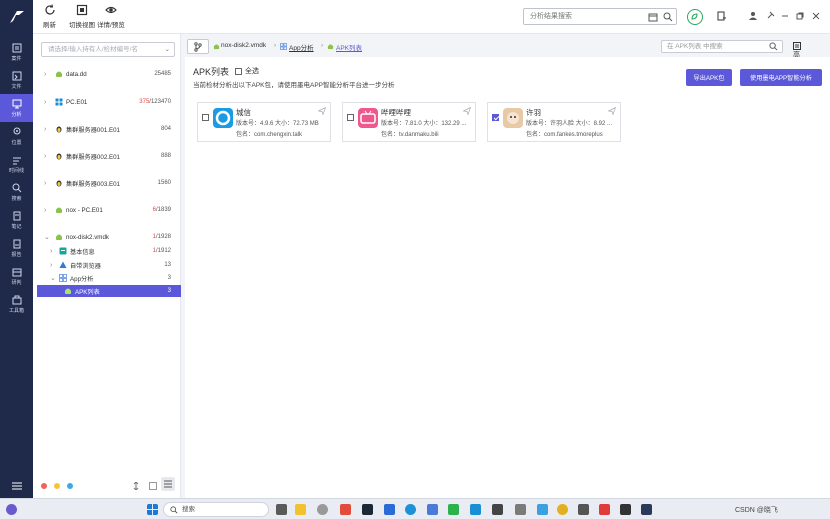 This screenshot has width=830, height=519. What do you see at coordinates (107, 278) in the screenshot?
I see `tree-item: ⌄ App分析 3` at bounding box center [107, 278].